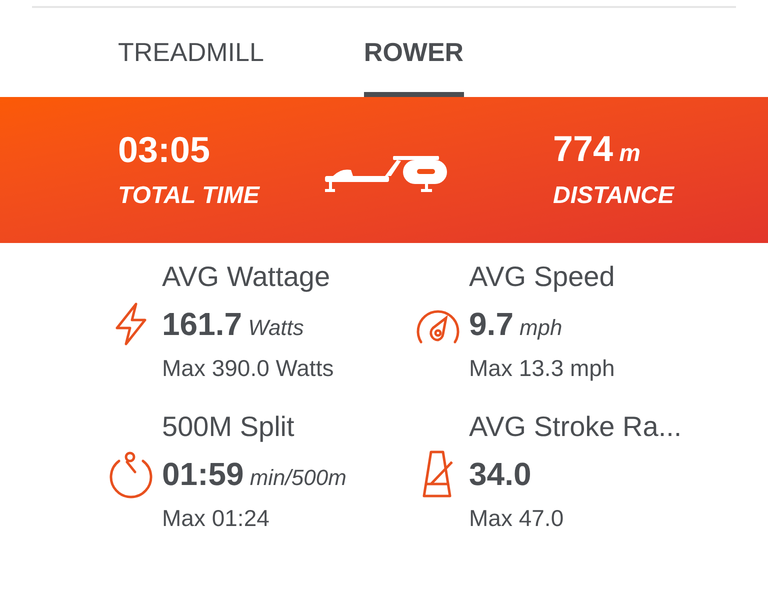 The height and width of the screenshot is (616, 768). What do you see at coordinates (131, 324) in the screenshot?
I see `lightning-icon` at bounding box center [131, 324].